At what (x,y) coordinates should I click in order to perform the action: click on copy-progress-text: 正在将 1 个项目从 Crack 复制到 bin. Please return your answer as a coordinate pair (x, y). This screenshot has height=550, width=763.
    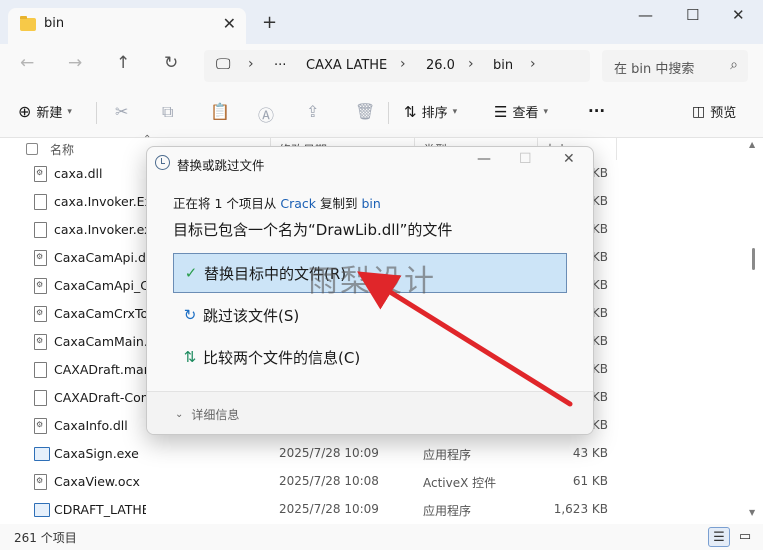
    Looking at the image, I should click on (277, 202).